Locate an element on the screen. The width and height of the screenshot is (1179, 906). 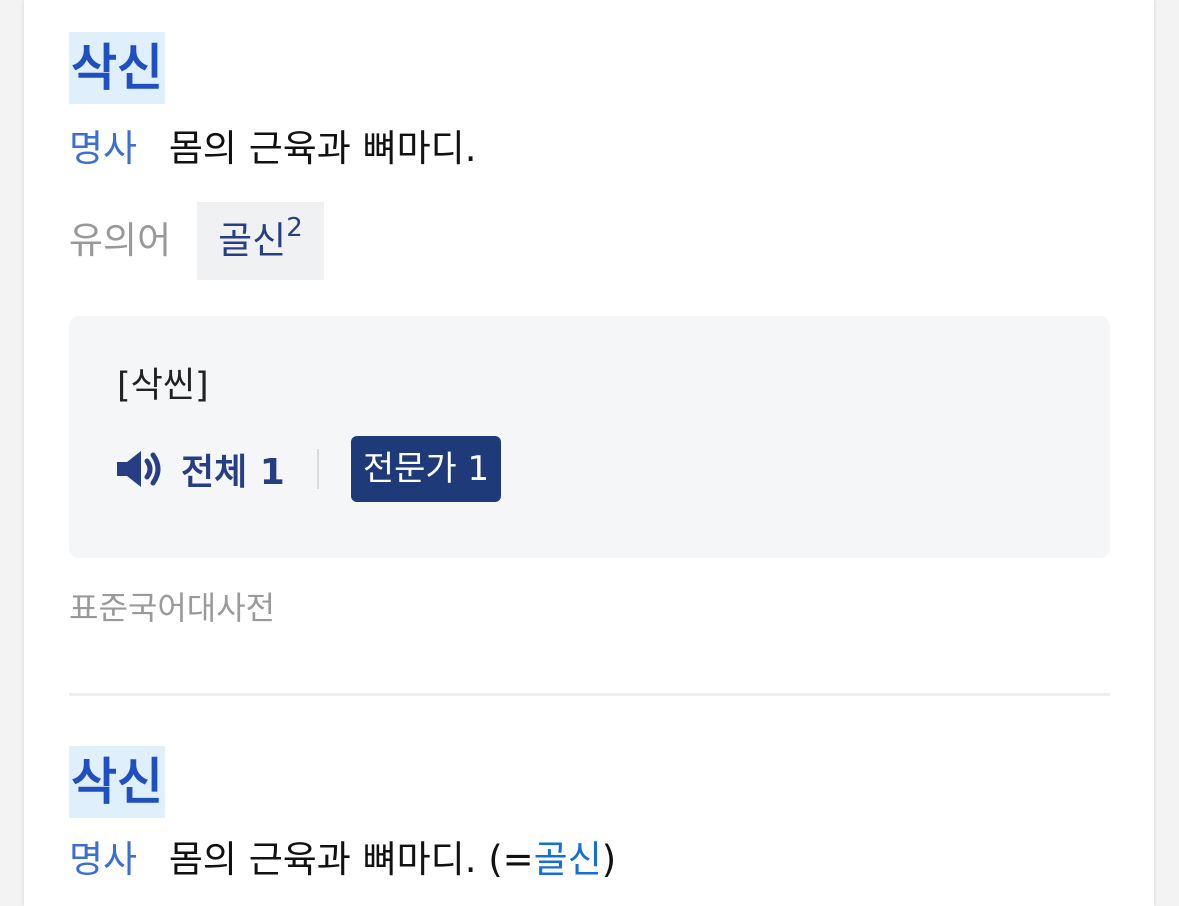
reference-open: (= is located at coordinates (505, 859).